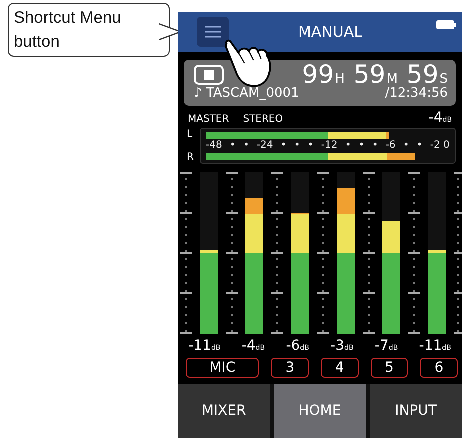  I want to click on input-button: MIC, so click(223, 368).